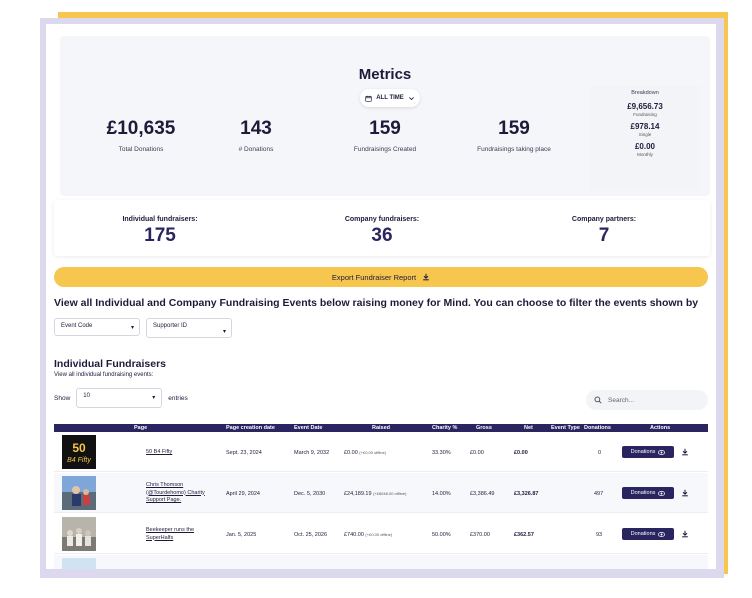 The image size is (752, 598). Describe the element at coordinates (184, 453) in the screenshot. I see `page-link: 50 B4 Fifty` at that location.